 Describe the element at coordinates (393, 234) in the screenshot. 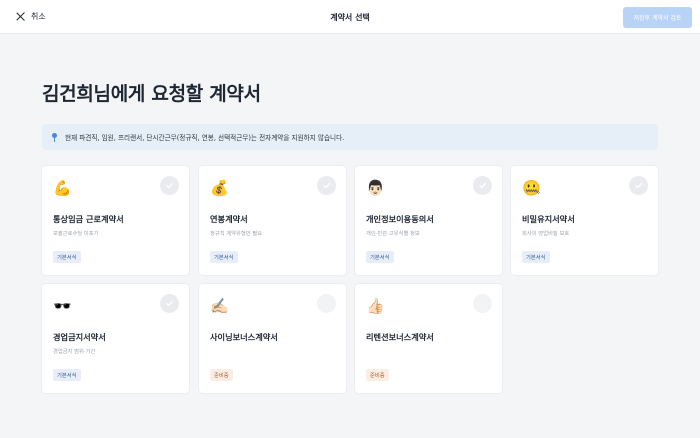

I see `card-subtitle: 개인·민감·고유식별 정보` at that location.